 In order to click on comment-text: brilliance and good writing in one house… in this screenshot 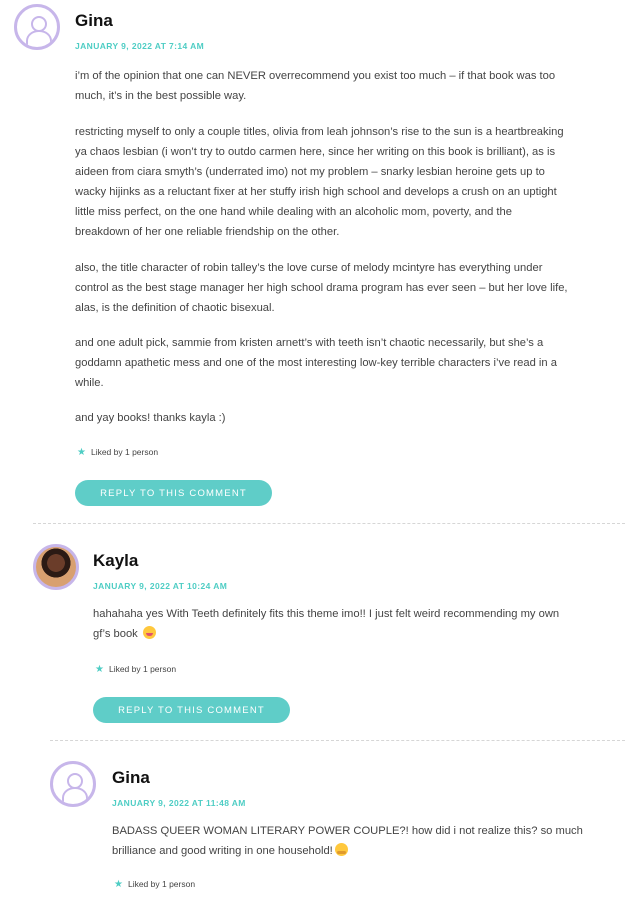, I will do `click(222, 851)`.